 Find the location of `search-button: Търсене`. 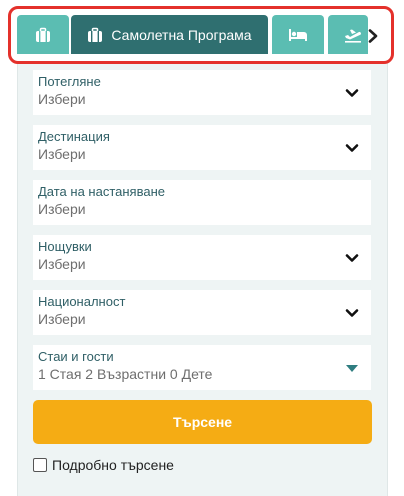

search-button: Търсене is located at coordinates (202, 422).